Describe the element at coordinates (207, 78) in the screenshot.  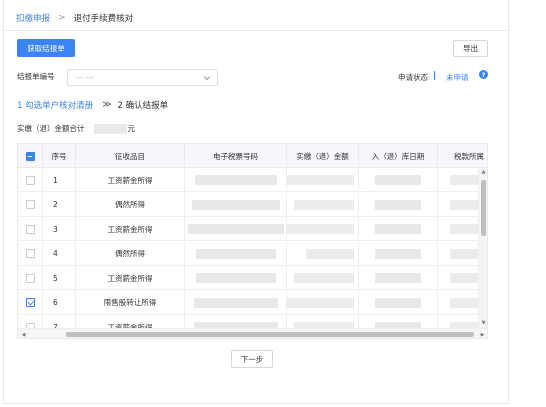
I see `chevron-down-icon` at that location.